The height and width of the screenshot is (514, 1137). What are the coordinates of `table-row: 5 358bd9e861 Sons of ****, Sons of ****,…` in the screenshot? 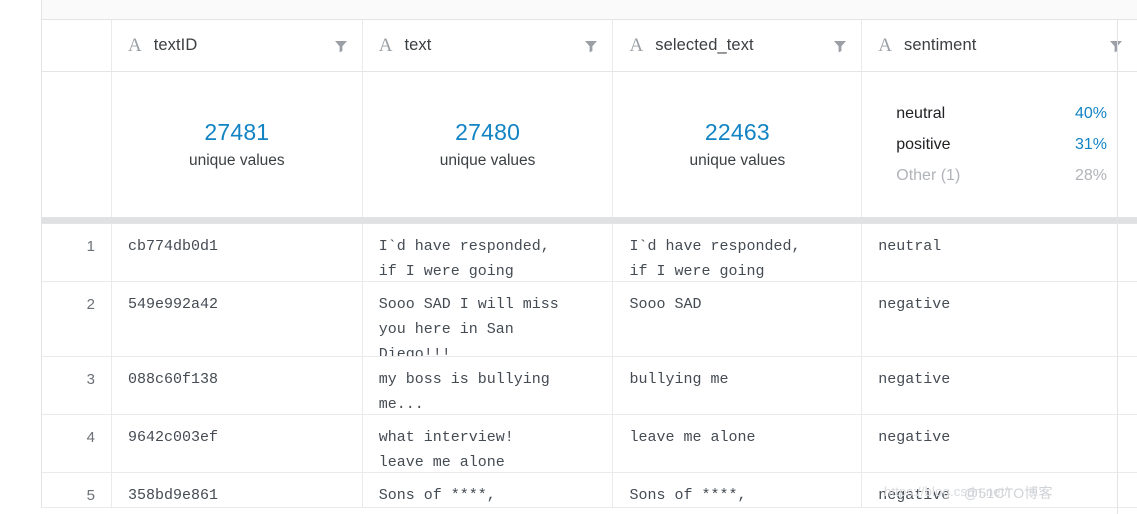 It's located at (589, 490).